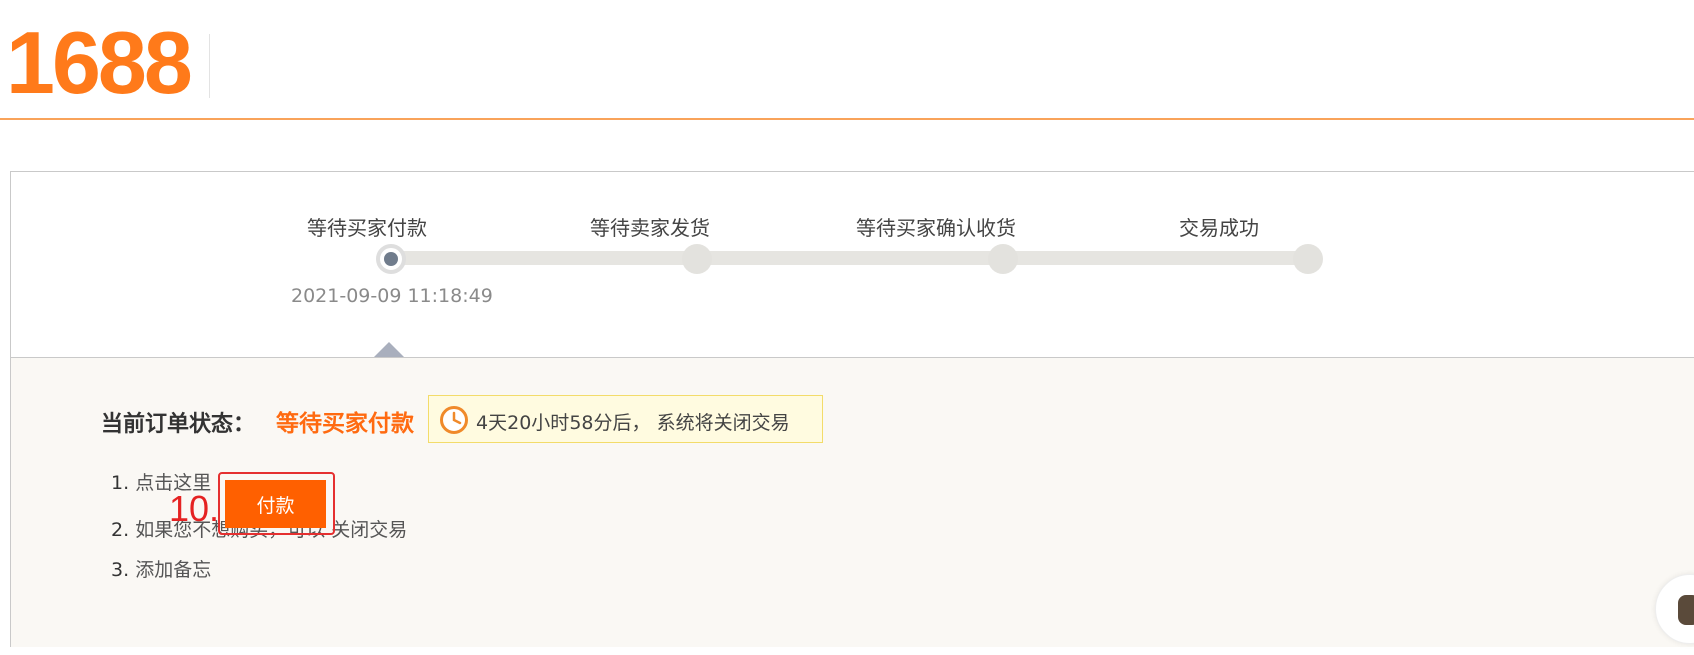 The width and height of the screenshot is (1694, 655). I want to click on logo-divider, so click(209, 66).